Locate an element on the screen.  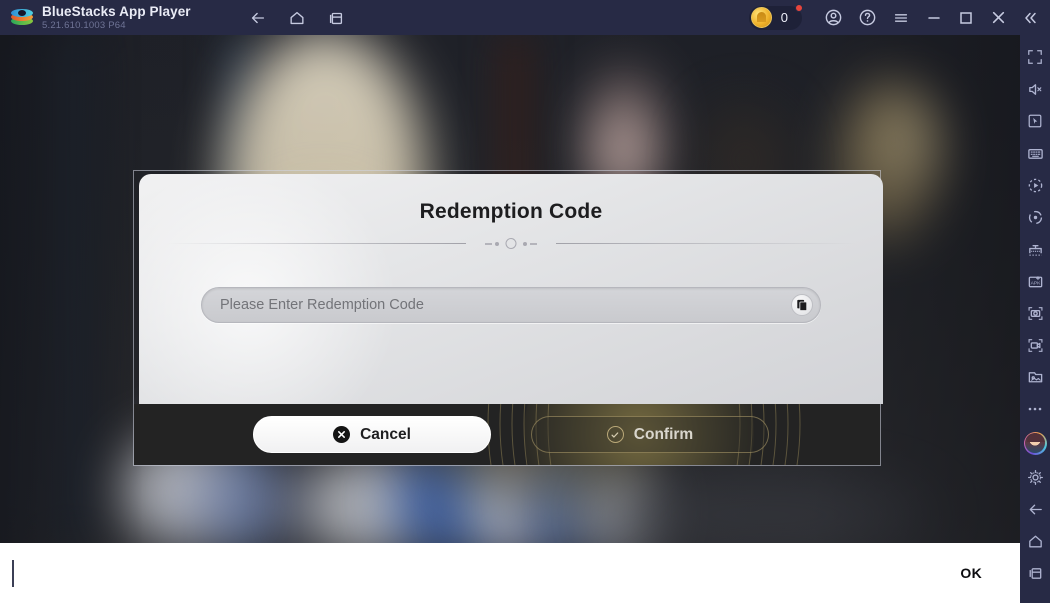
redemption-code-input is located at coordinates (511, 305).